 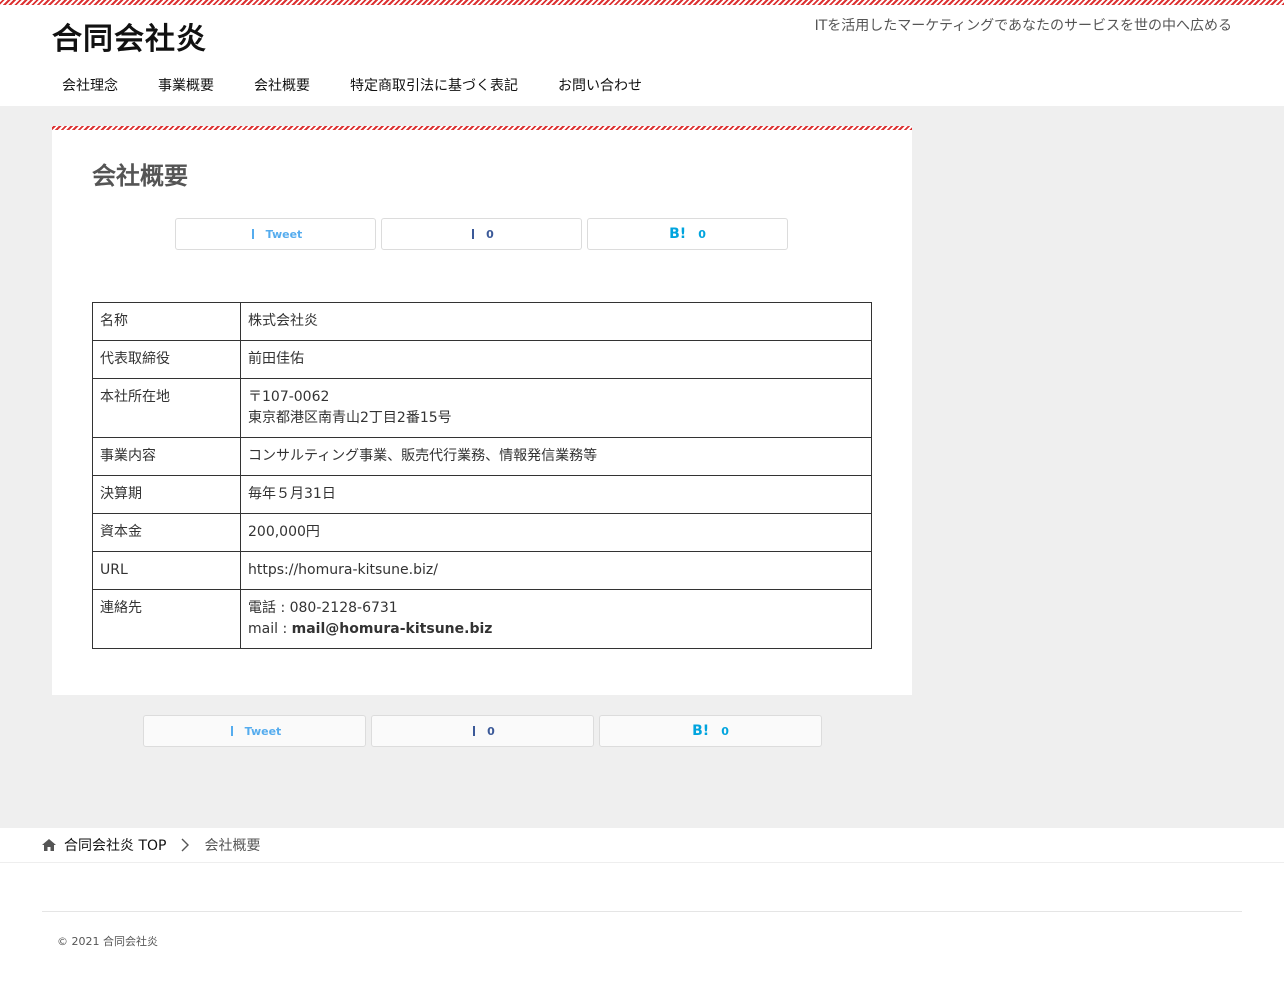 What do you see at coordinates (556, 629) in the screenshot?
I see `contact-mail-line: mail : mail@homura-kitsune.biz` at bounding box center [556, 629].